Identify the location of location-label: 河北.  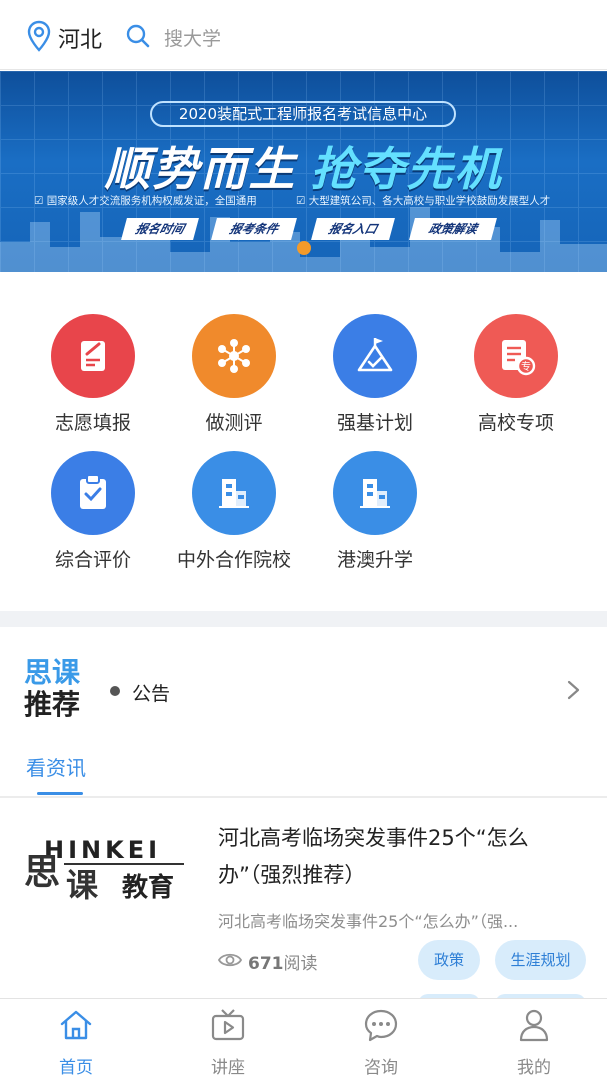
(80, 38).